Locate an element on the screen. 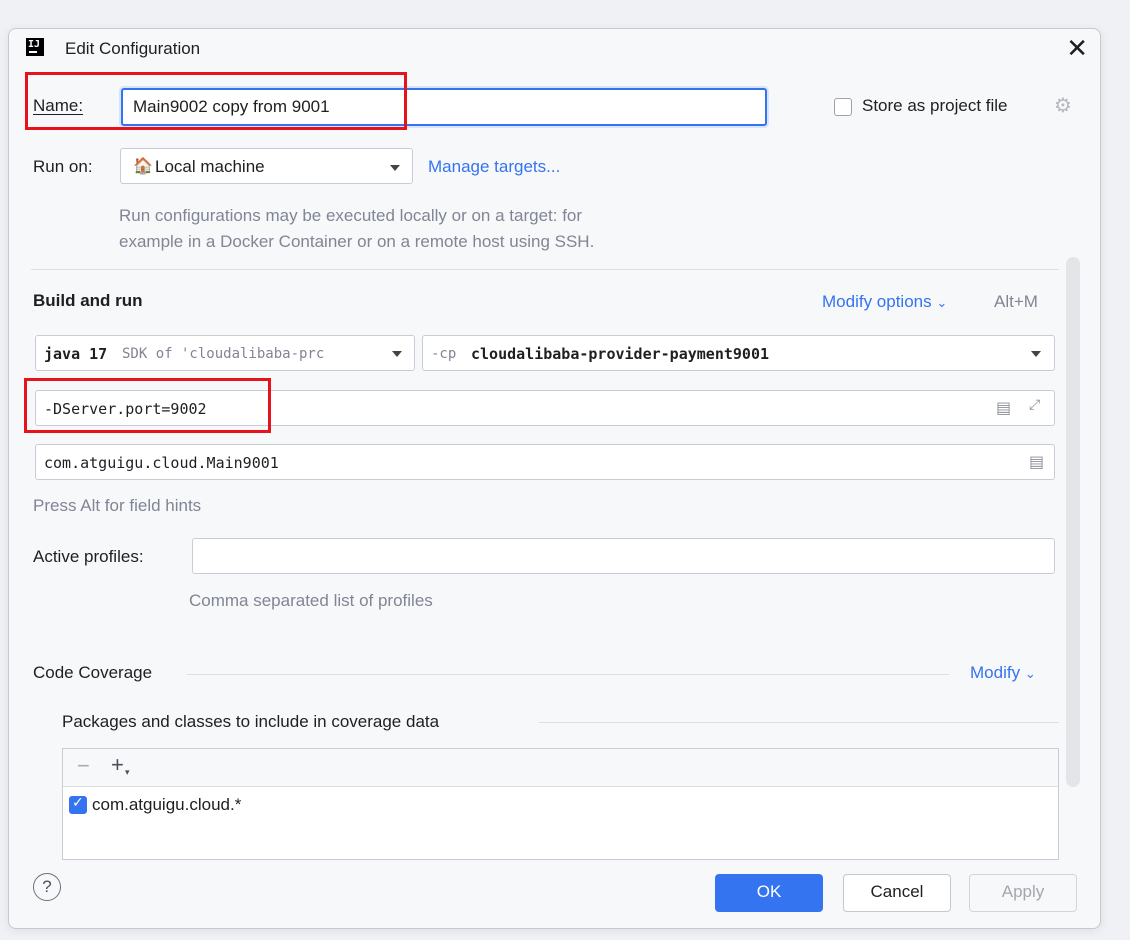  checkmark-icon: ✓ is located at coordinates (78, 802).